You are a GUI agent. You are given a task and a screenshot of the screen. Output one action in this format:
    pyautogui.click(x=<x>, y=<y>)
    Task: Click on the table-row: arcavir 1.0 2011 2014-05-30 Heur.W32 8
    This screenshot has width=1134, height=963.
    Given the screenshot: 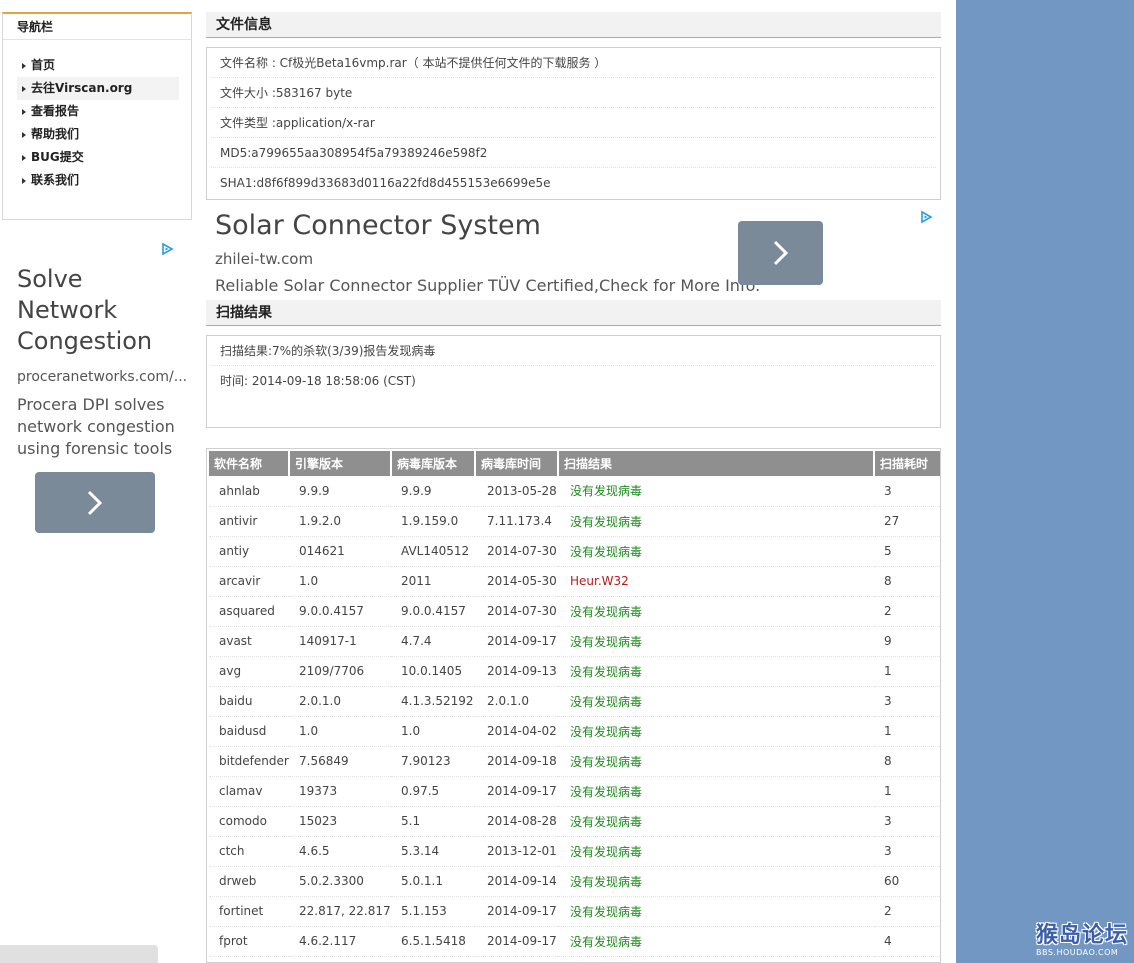 What is the action you would take?
    pyautogui.click(x=574, y=581)
    